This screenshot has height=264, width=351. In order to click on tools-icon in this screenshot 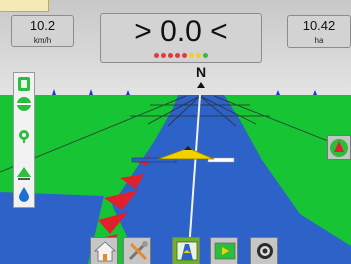, I will do `click(138, 251)`.